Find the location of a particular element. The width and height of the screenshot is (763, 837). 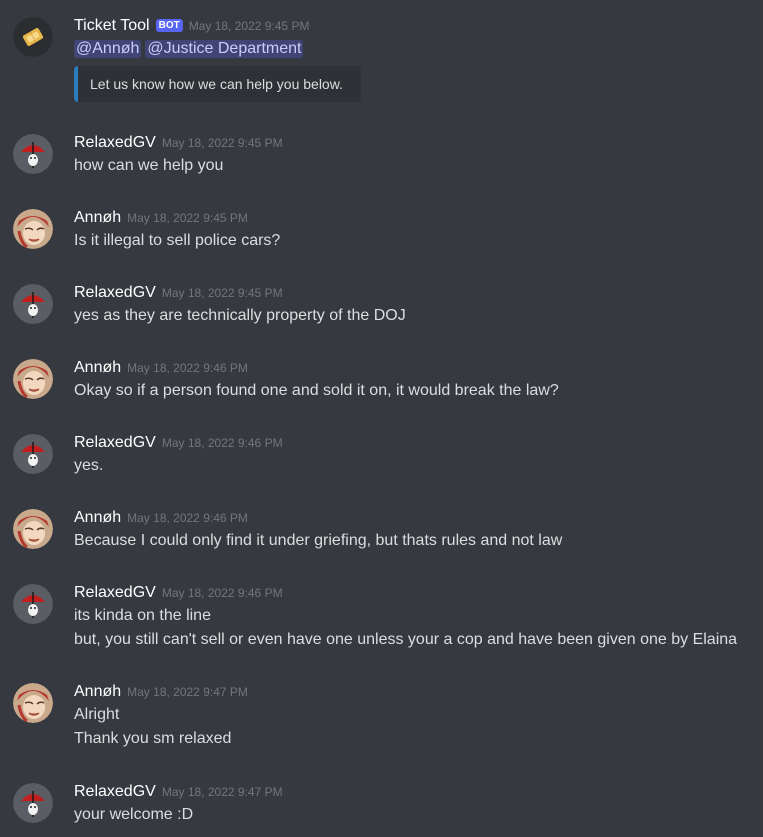

message-text: Alright is located at coordinates (97, 714).